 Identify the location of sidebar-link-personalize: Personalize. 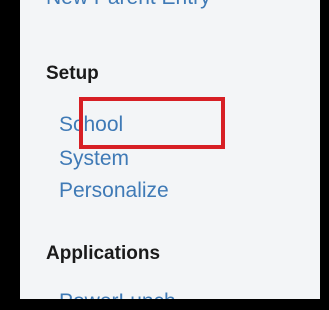
(114, 191).